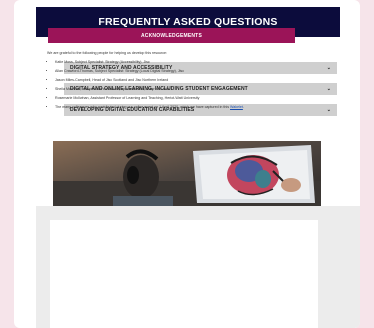 Image resolution: width=374 pixels, height=328 pixels. I want to click on person-drawing-illustration, so click(187, 173).